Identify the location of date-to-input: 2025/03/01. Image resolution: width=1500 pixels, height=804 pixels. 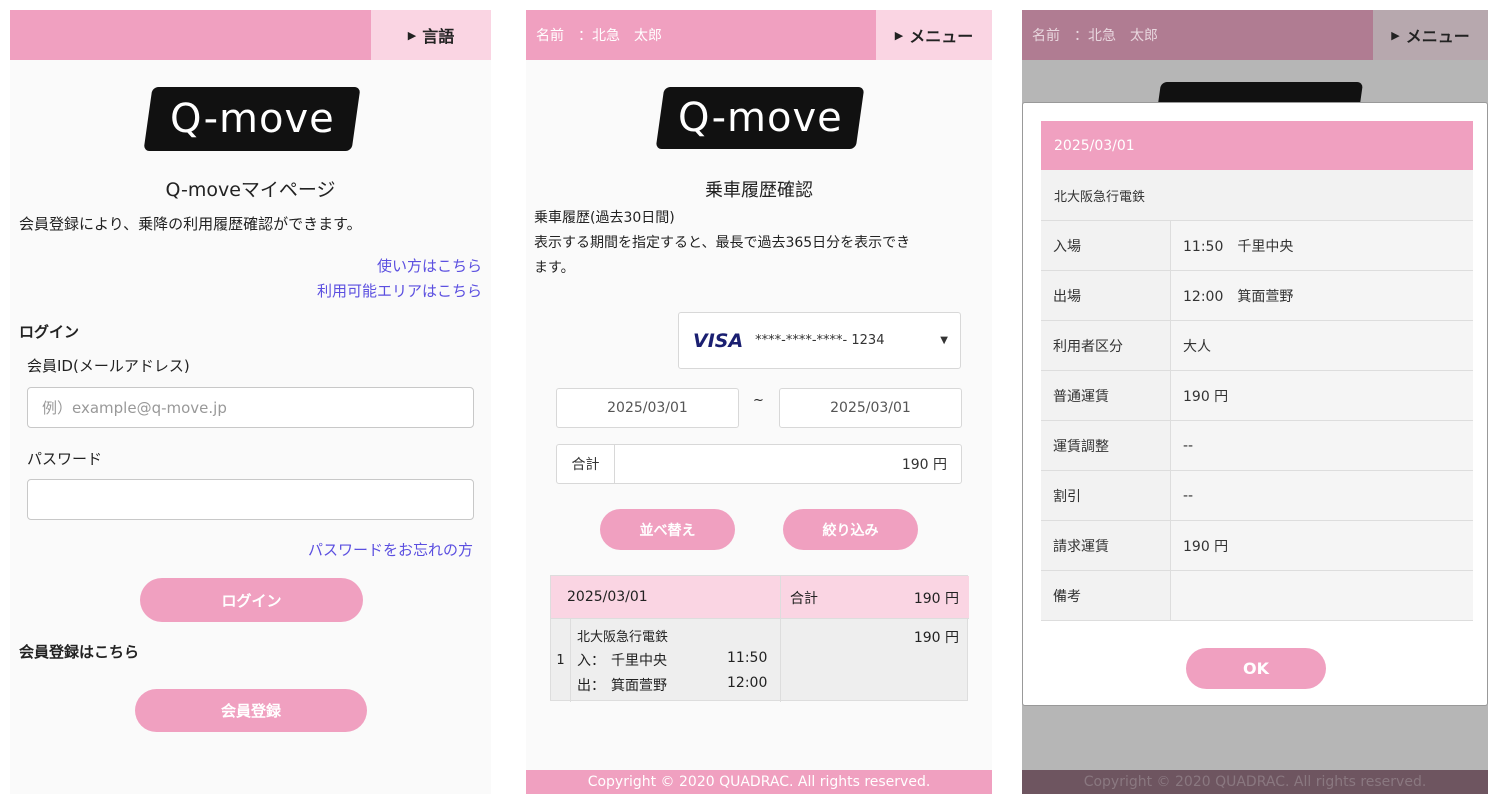
(870, 408).